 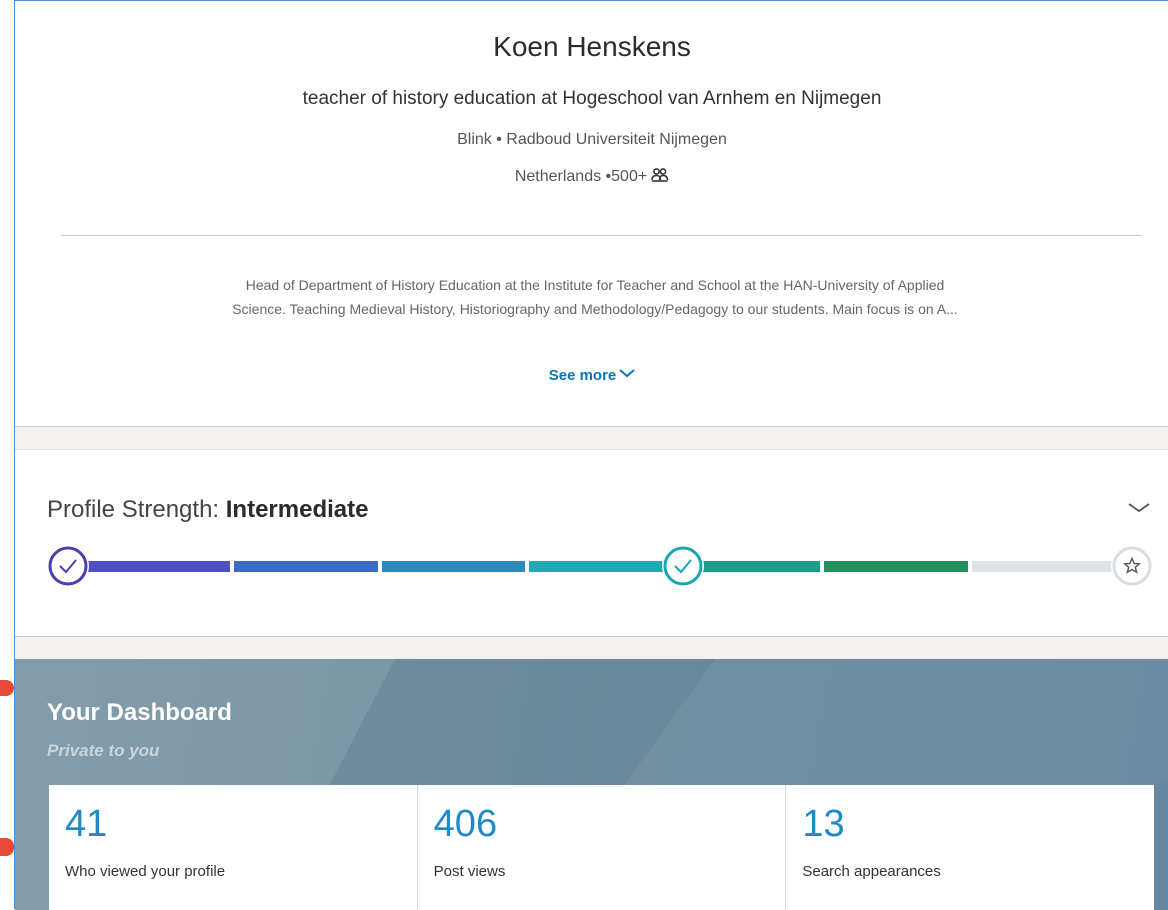 I want to click on profile-name: Koen Henskens, so click(x=592, y=46).